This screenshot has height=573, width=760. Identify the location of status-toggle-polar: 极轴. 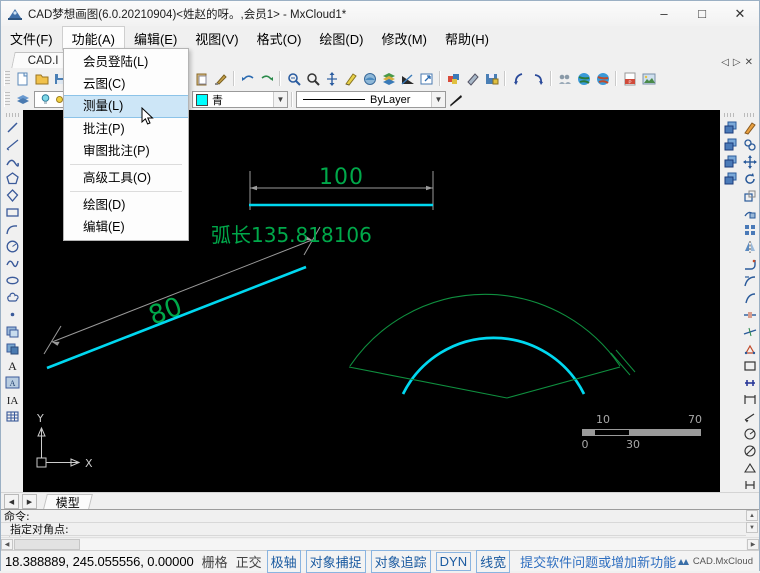
(283, 561).